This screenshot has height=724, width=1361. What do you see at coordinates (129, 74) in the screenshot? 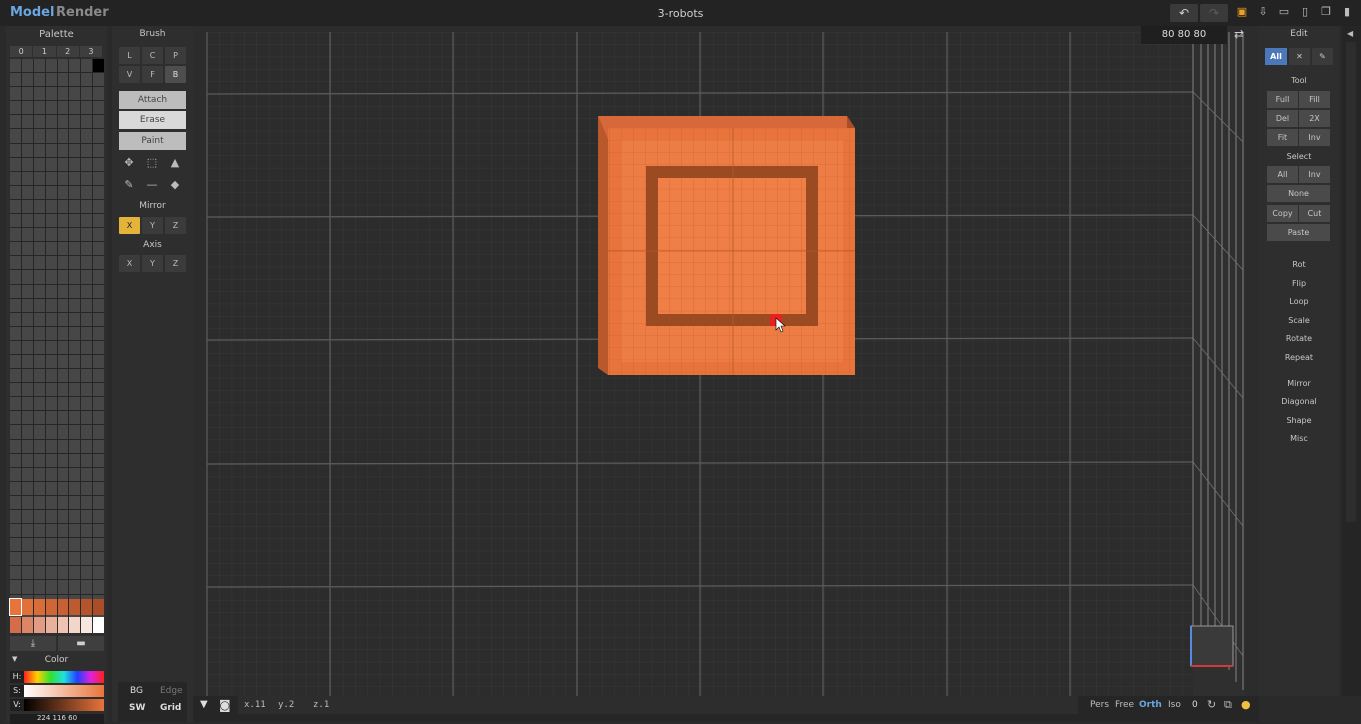
I see `brush-shape-v: V` at bounding box center [129, 74].